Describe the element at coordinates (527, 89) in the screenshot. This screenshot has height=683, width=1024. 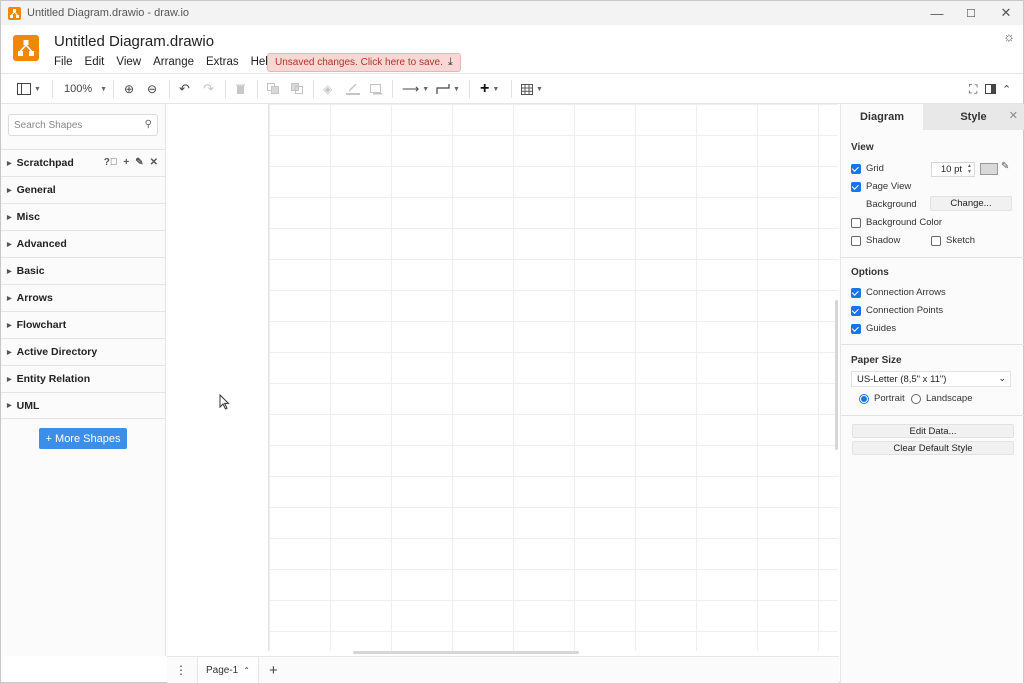
I see `table-icon` at that location.